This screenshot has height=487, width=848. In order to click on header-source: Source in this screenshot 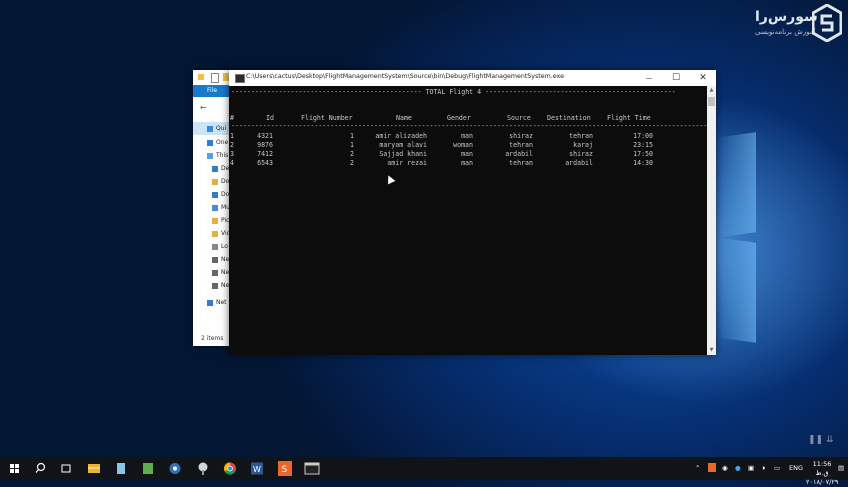, I will do `click(519, 118)`.